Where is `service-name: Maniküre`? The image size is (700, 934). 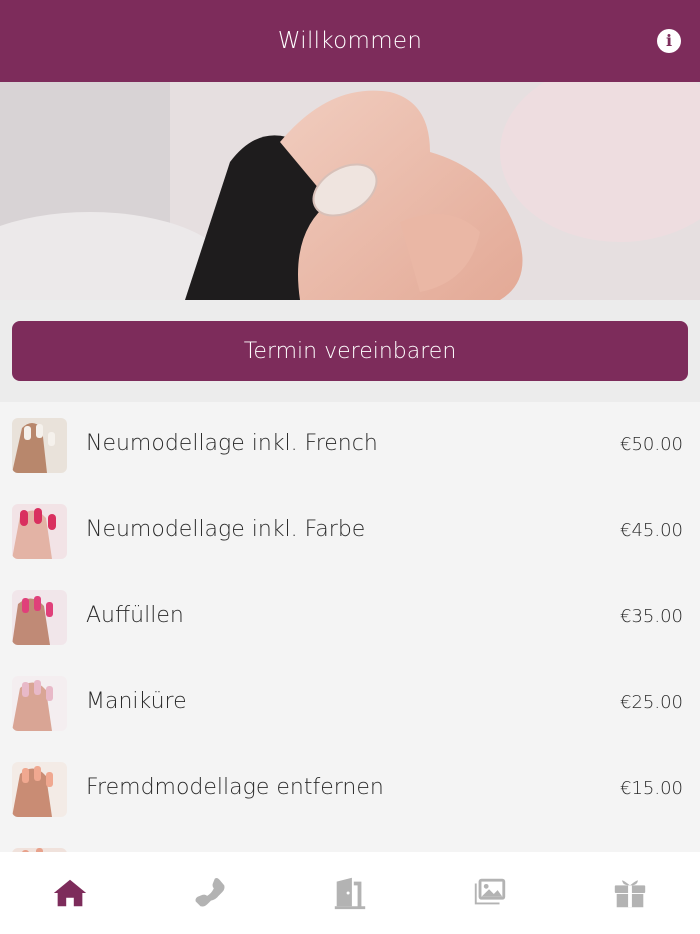
service-name: Maniküre is located at coordinates (136, 701).